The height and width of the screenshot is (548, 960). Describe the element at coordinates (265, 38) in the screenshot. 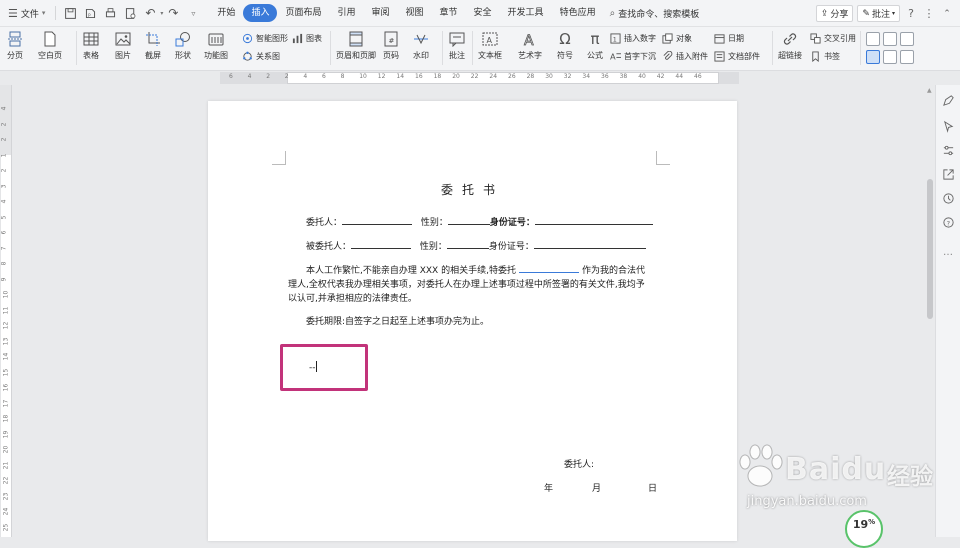

I see `smart-art-button: 智能图形` at that location.